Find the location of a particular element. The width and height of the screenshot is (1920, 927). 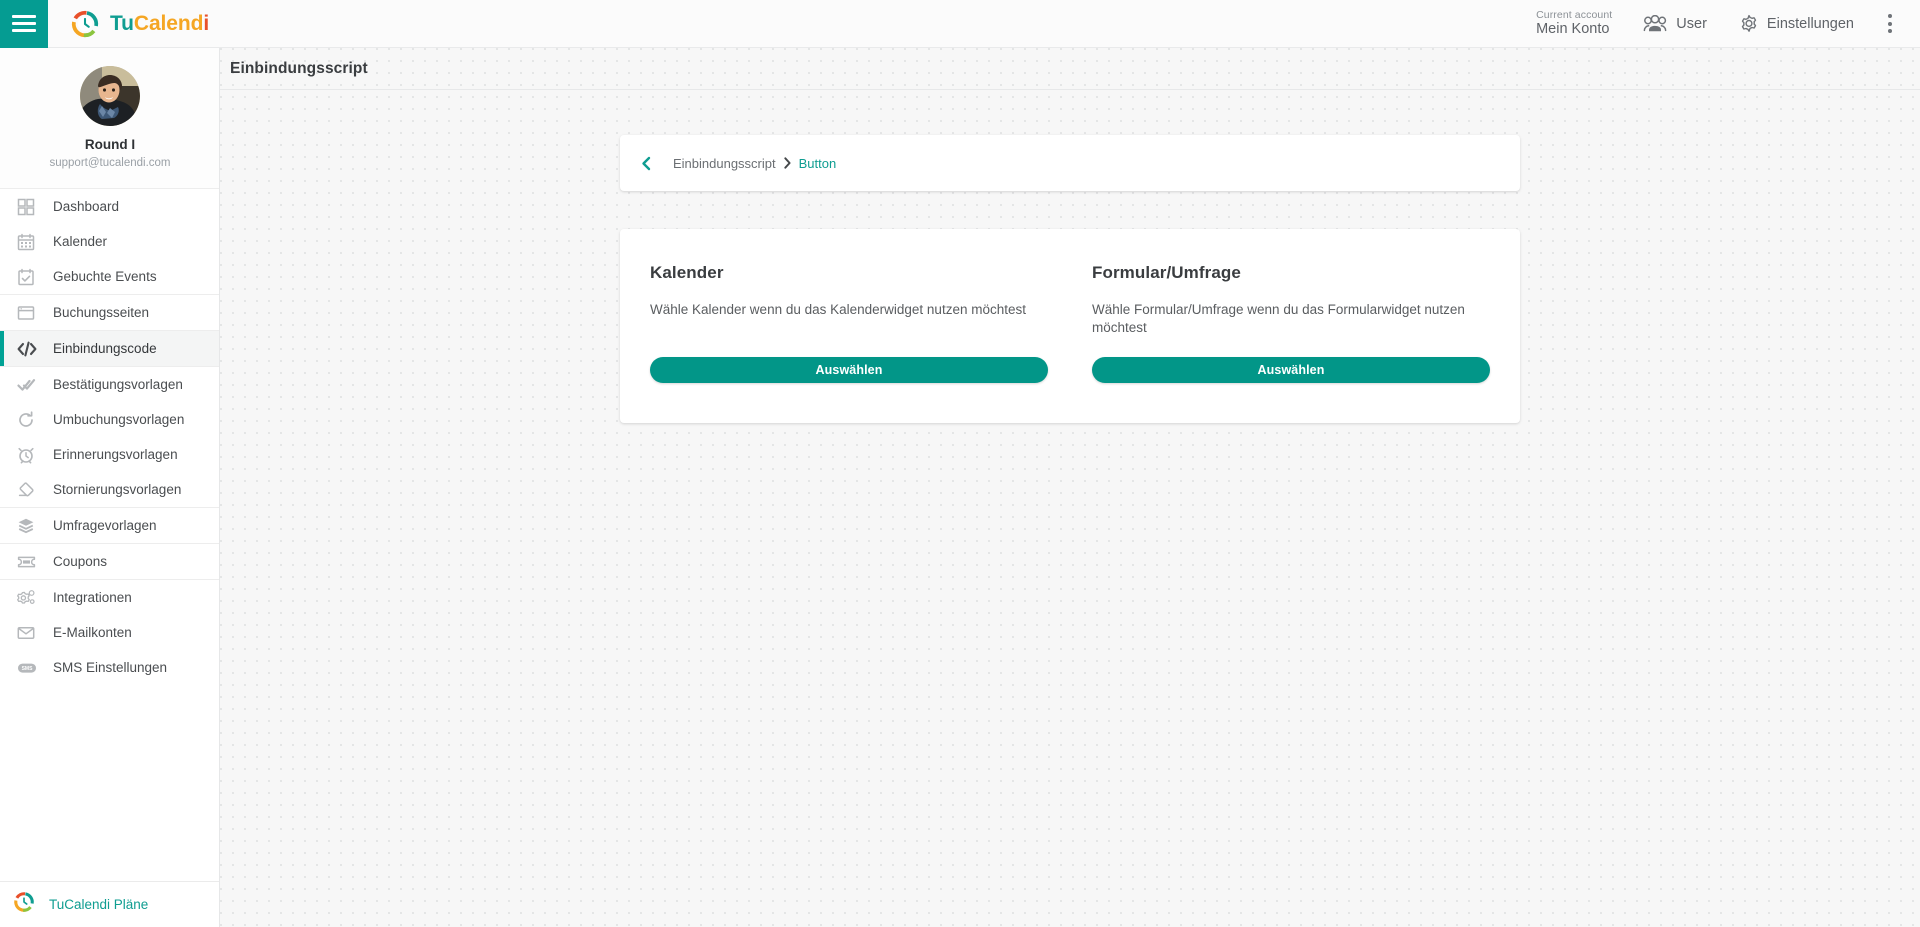

sidebar-item-sms-einstellungen: SMS SMS Einstellungen is located at coordinates (109, 667).